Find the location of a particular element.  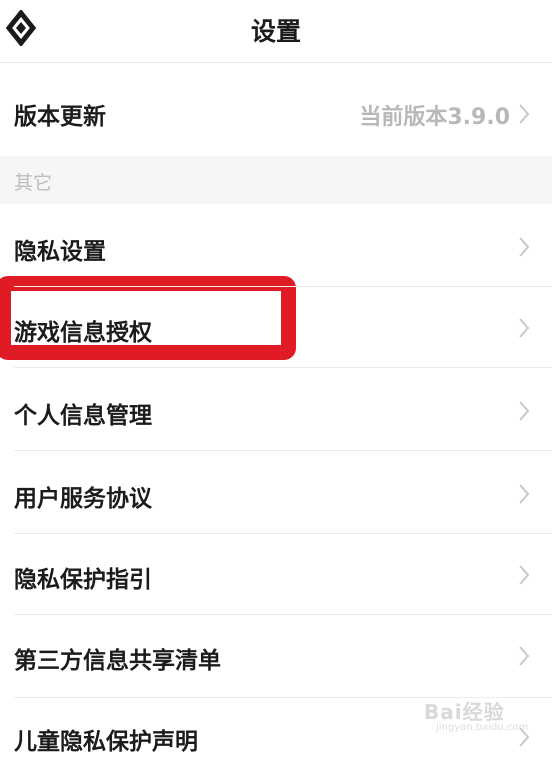

list-item-label: 用户服务协议 is located at coordinates (83, 499).